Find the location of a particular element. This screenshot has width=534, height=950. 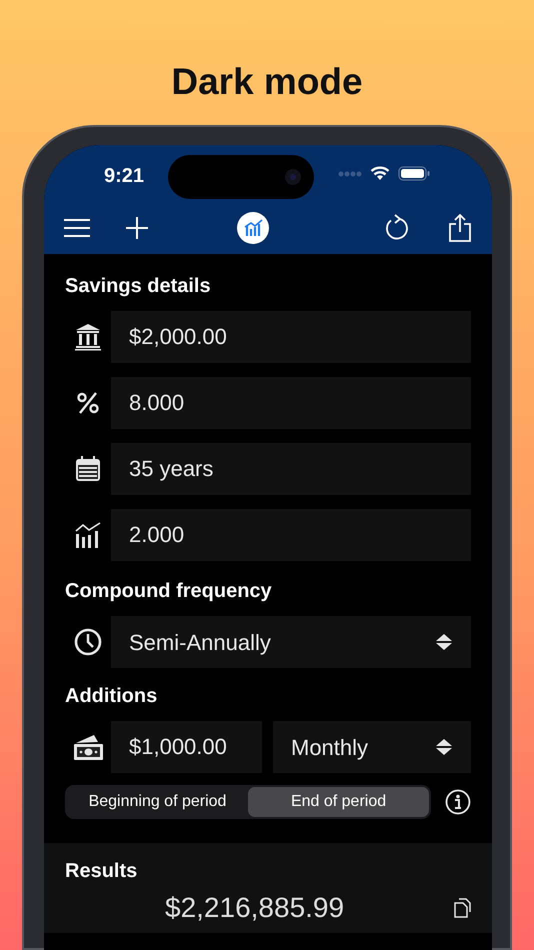

wifi-icon is located at coordinates (380, 173).